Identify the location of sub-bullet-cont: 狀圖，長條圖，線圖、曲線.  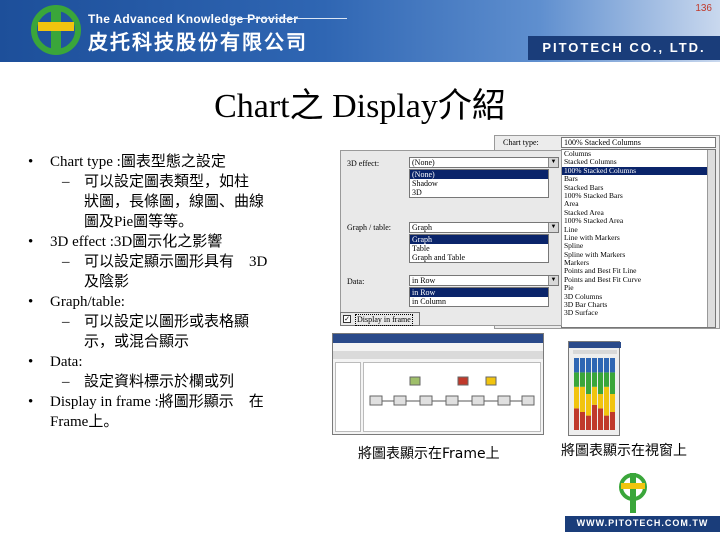
(170, 202).